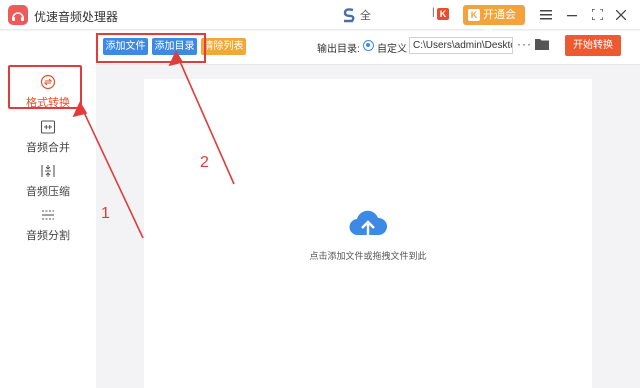  I want to click on k-pipe: |, so click(433, 12).